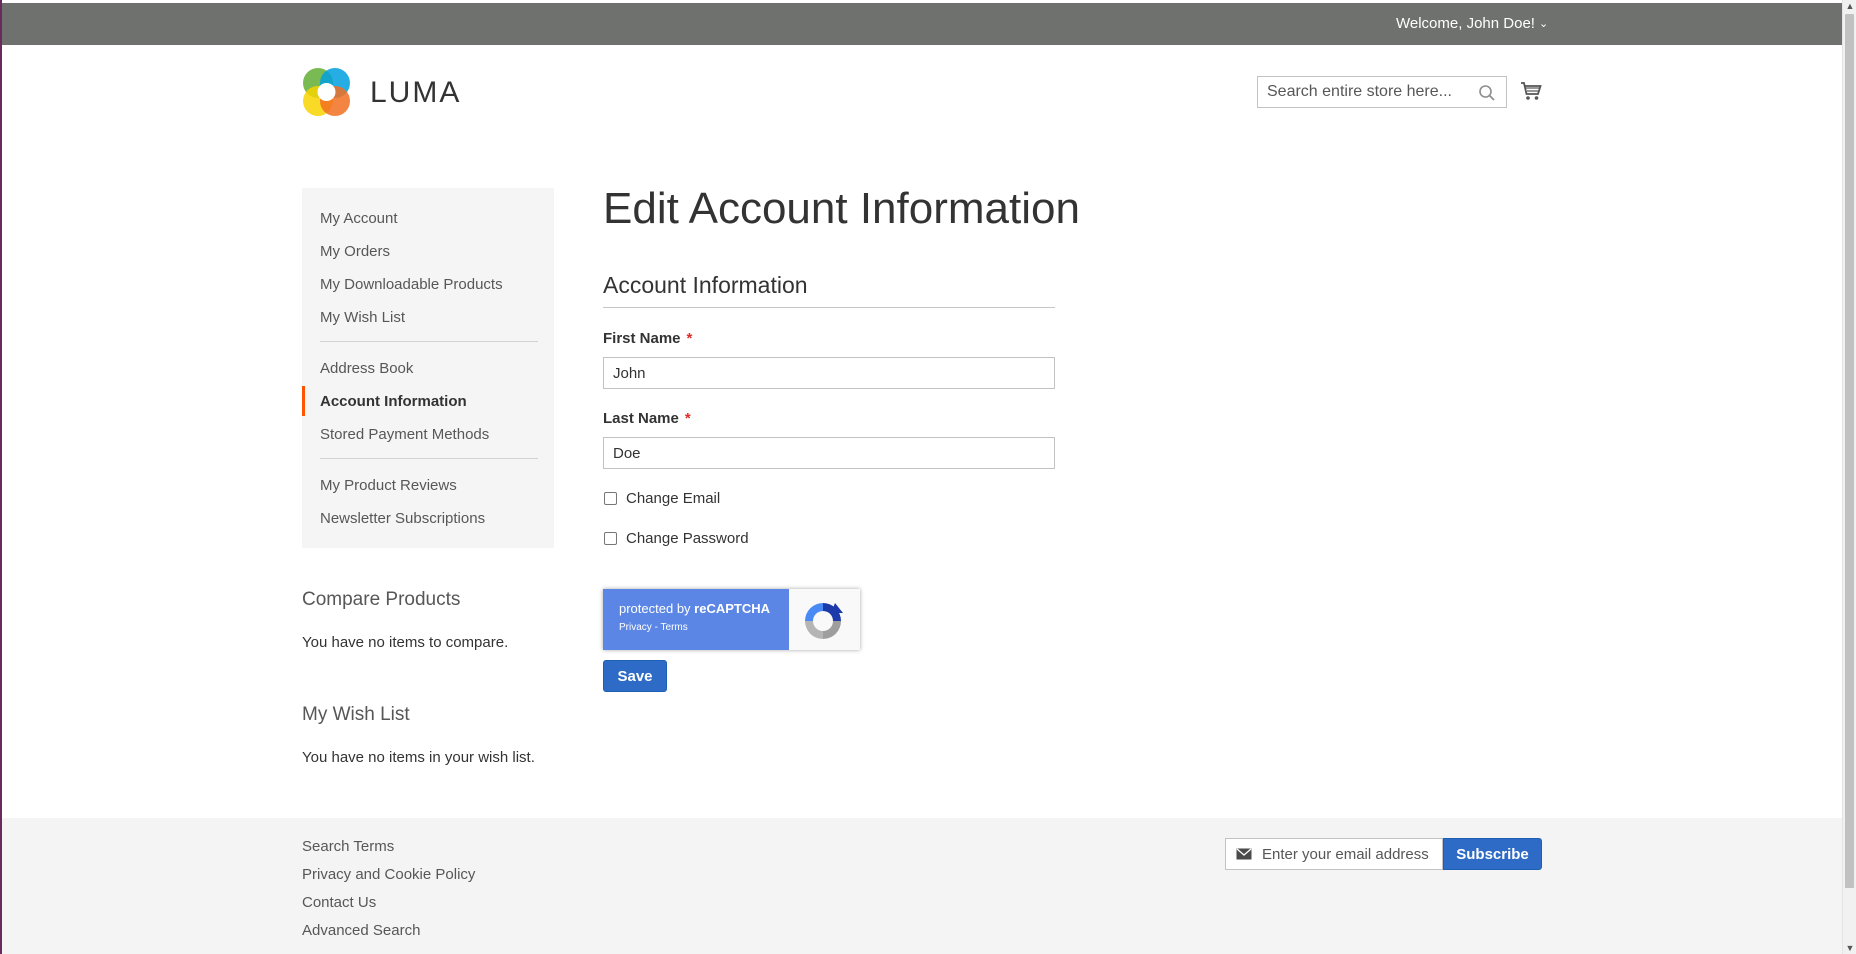 This screenshot has height=954, width=1856. What do you see at coordinates (732, 608) in the screenshot?
I see `recaptcha-brand: reCAPTCHA` at bounding box center [732, 608].